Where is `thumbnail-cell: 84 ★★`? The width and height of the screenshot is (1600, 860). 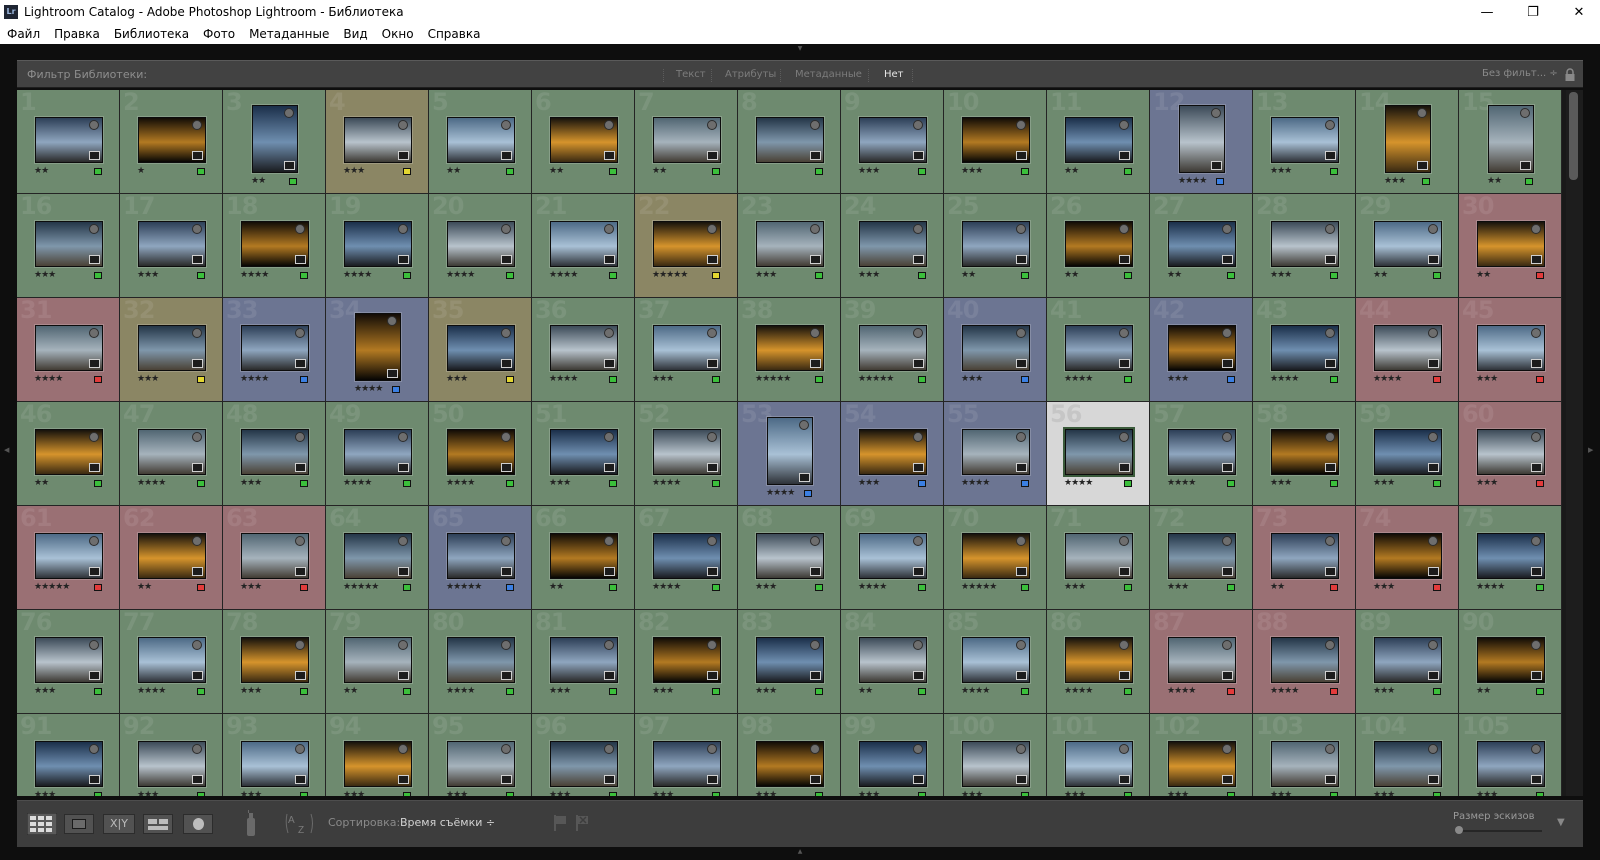
thumbnail-cell: 84 ★★ is located at coordinates (892, 662).